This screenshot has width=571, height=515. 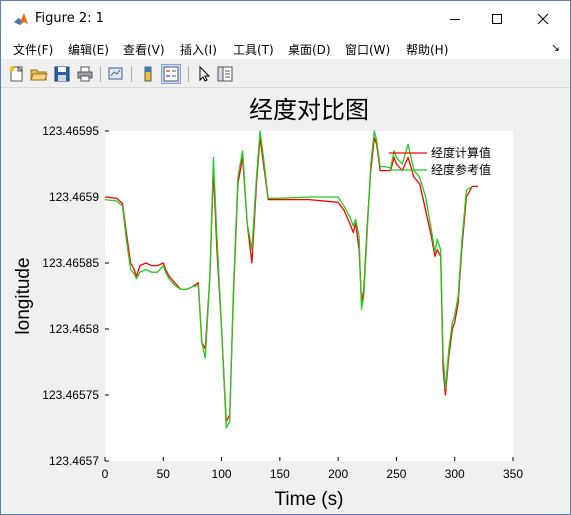 I want to click on x-tick-label: 0, so click(x=105, y=474).